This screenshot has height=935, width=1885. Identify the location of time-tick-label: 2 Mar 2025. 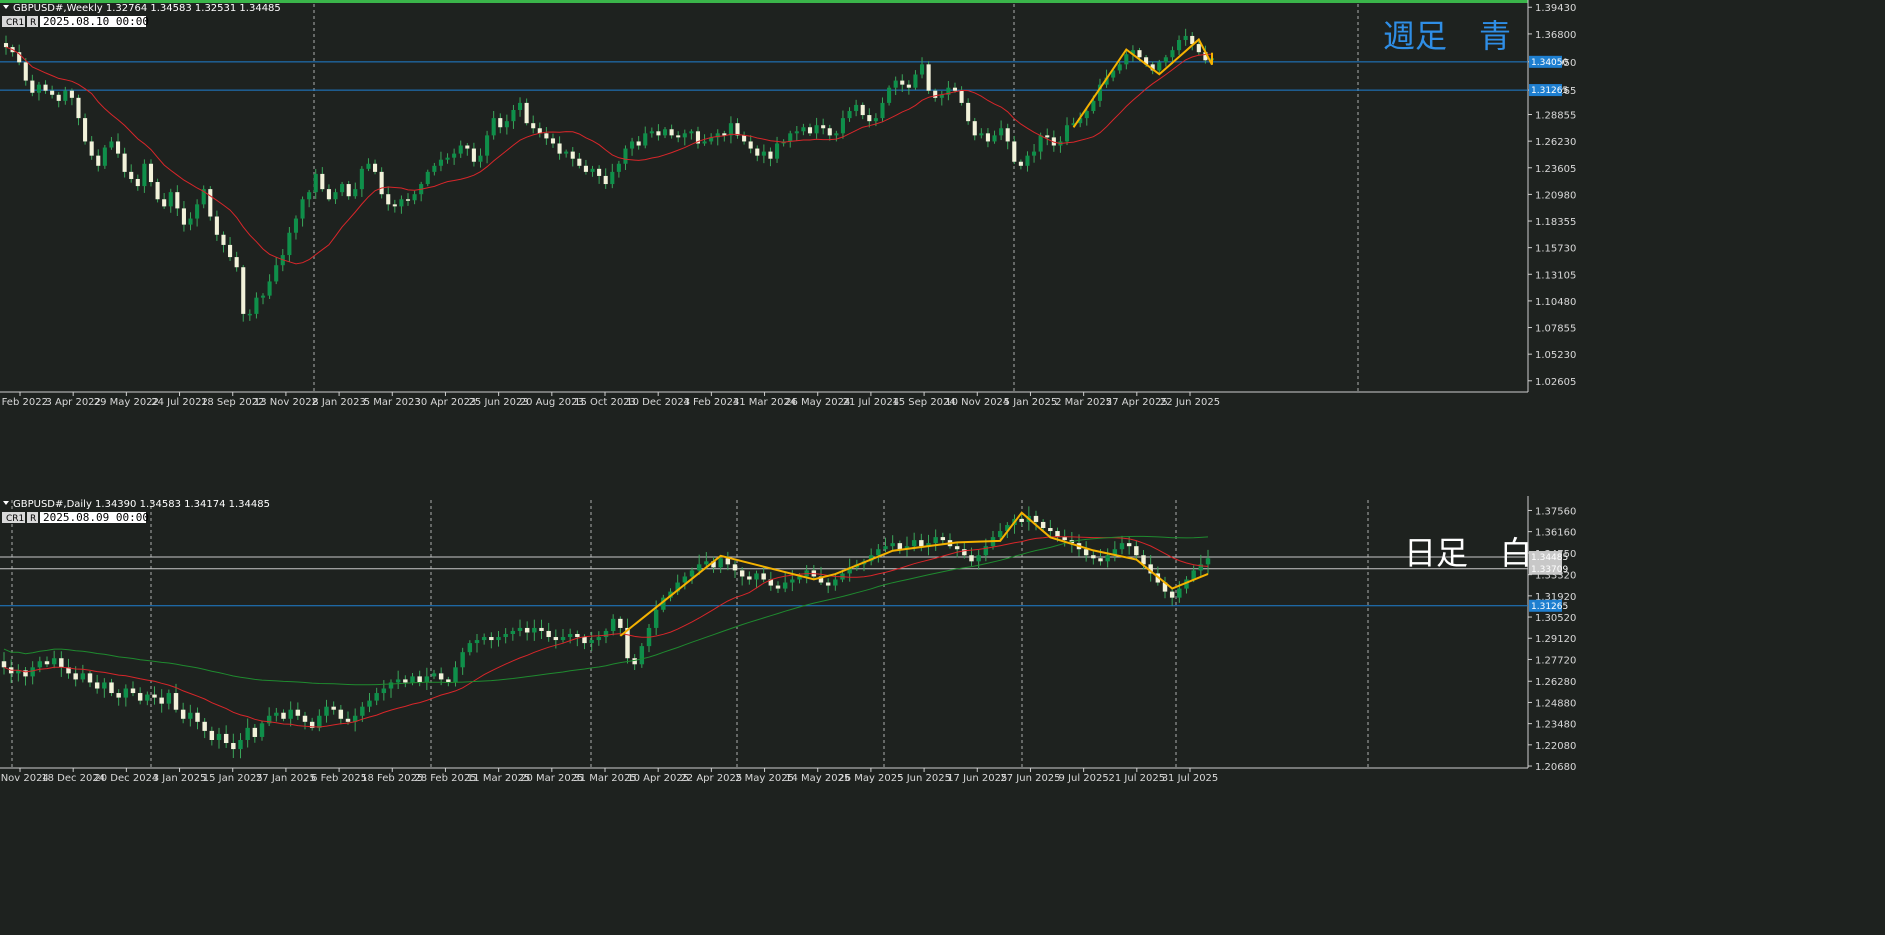
(1083, 402).